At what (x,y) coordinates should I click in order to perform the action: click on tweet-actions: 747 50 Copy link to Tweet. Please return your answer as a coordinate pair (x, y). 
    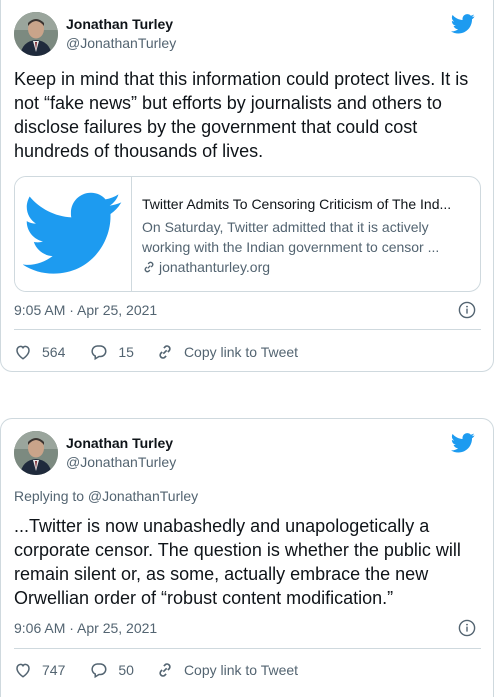
    Looking at the image, I should click on (156, 670).